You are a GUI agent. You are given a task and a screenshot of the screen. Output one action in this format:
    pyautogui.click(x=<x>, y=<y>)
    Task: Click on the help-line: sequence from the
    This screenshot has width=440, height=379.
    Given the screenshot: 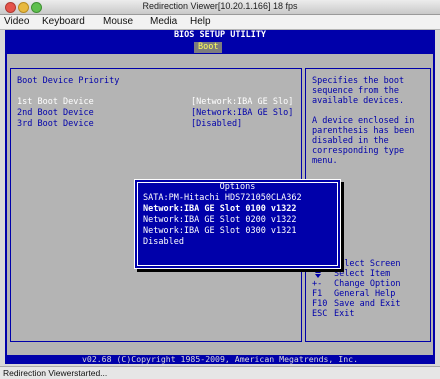 What is the action you would take?
    pyautogui.click(x=355, y=91)
    